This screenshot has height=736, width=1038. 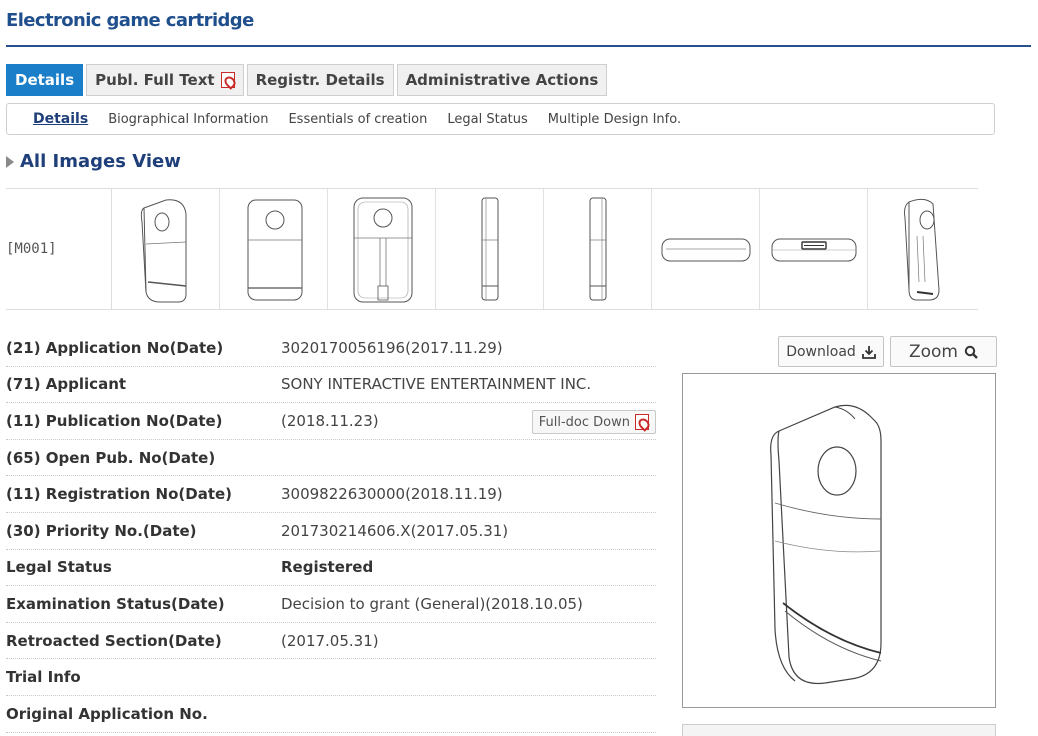 I want to click on field-label: Retroacted Section(Date), so click(x=114, y=640).